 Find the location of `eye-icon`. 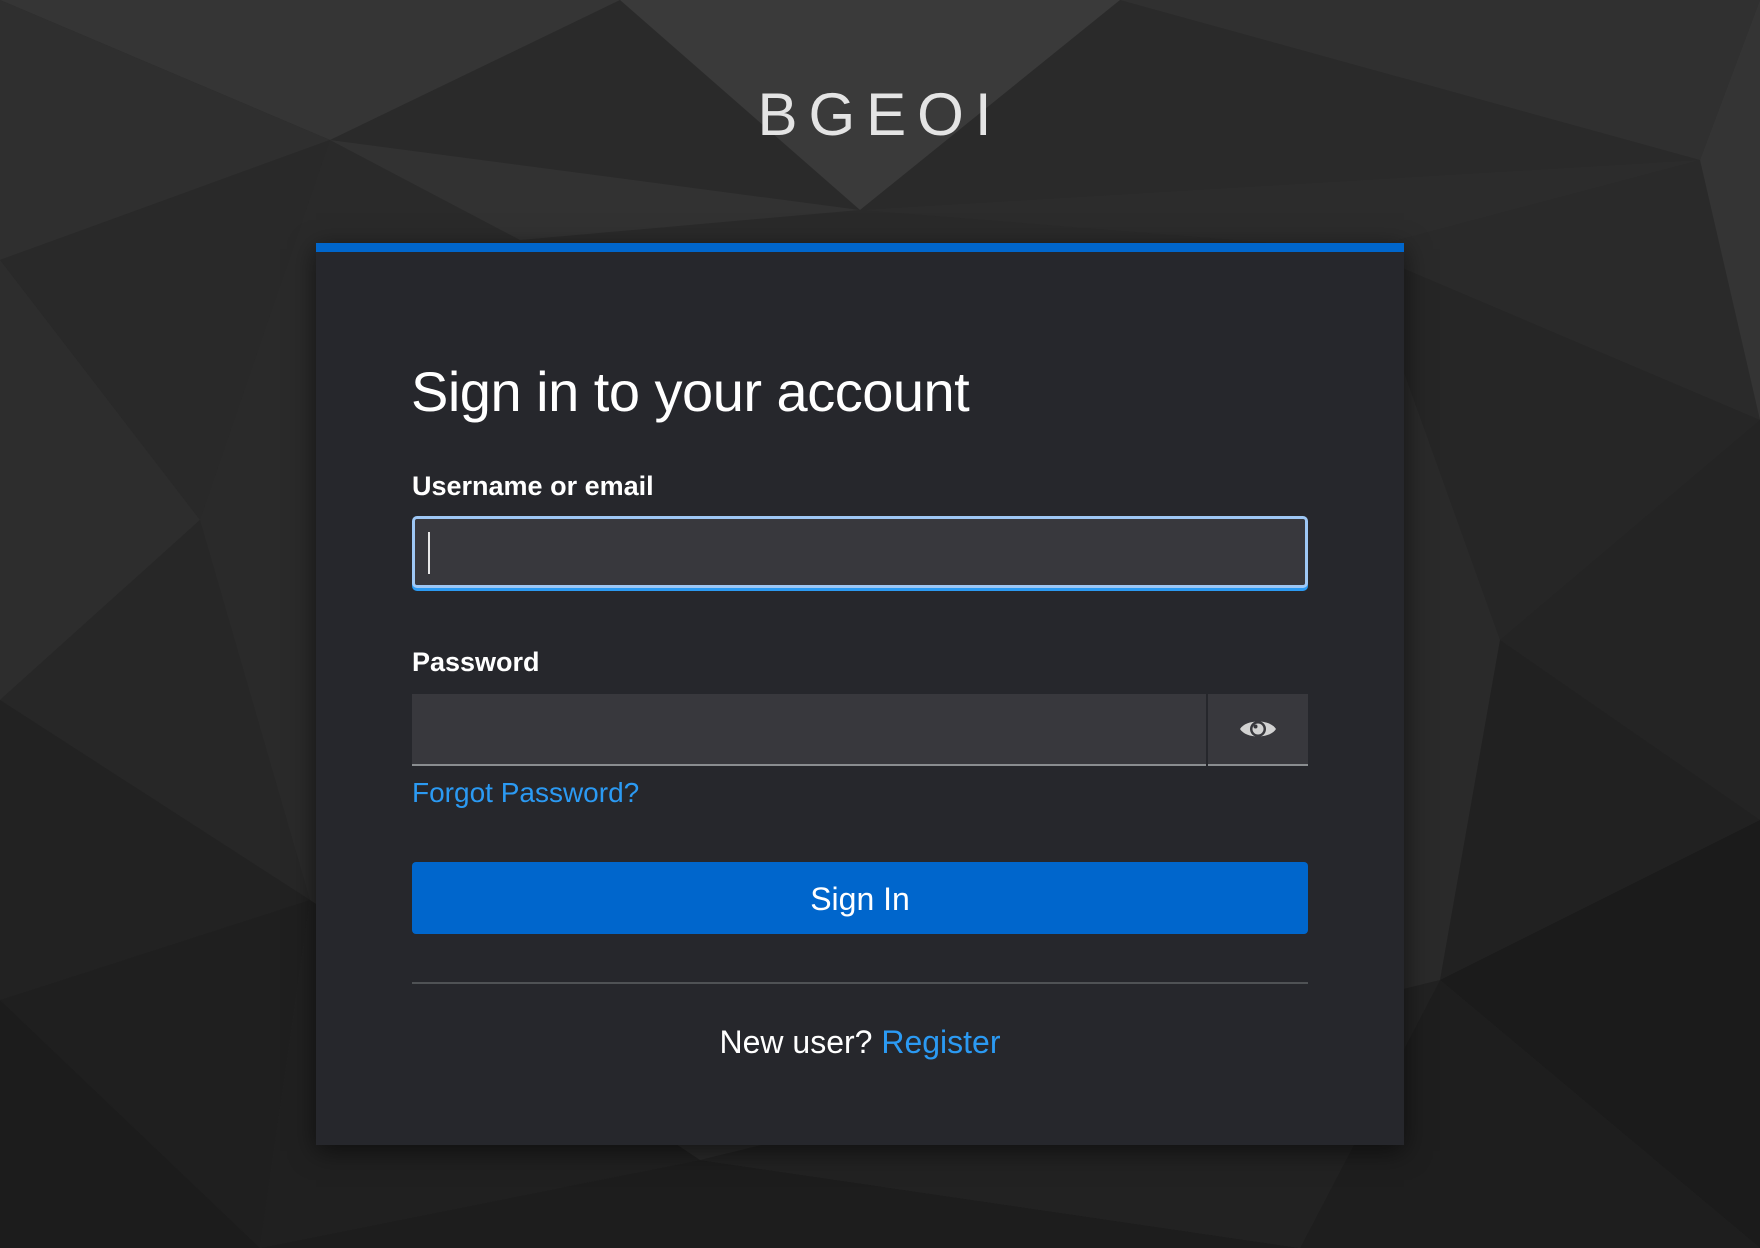

eye-icon is located at coordinates (1258, 729).